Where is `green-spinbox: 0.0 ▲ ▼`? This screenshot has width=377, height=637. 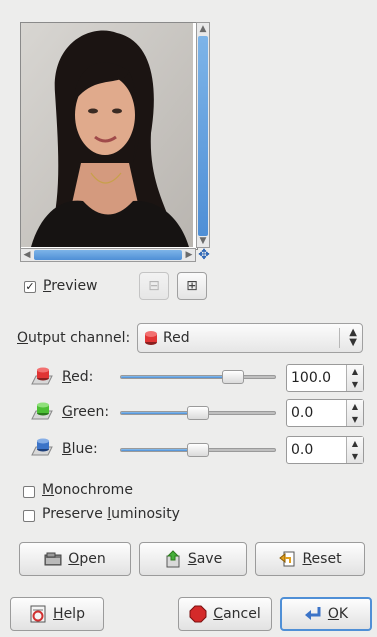
green-spinbox: 0.0 ▲ ▼ is located at coordinates (325, 413).